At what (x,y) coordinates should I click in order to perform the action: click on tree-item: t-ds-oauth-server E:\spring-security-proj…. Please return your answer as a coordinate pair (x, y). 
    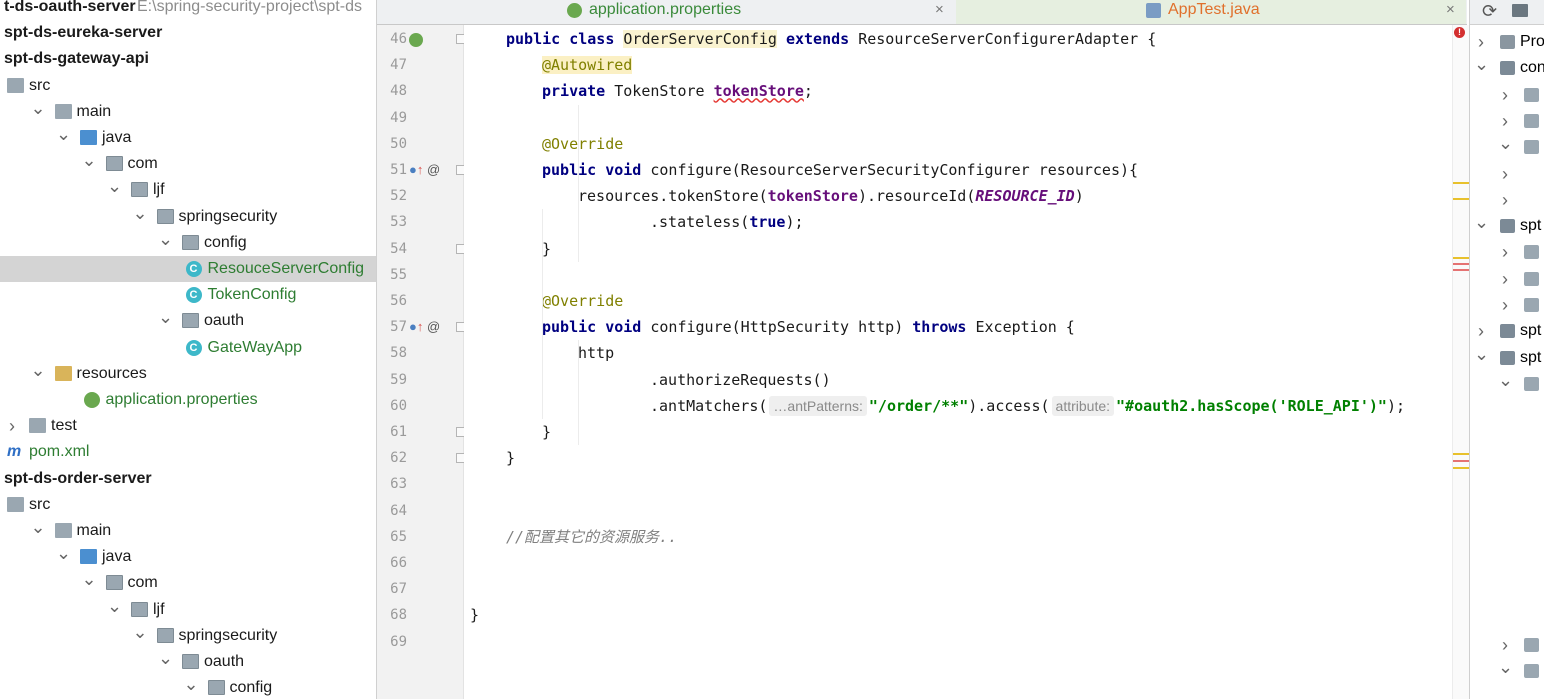
    Looking at the image, I should click on (188, 10).